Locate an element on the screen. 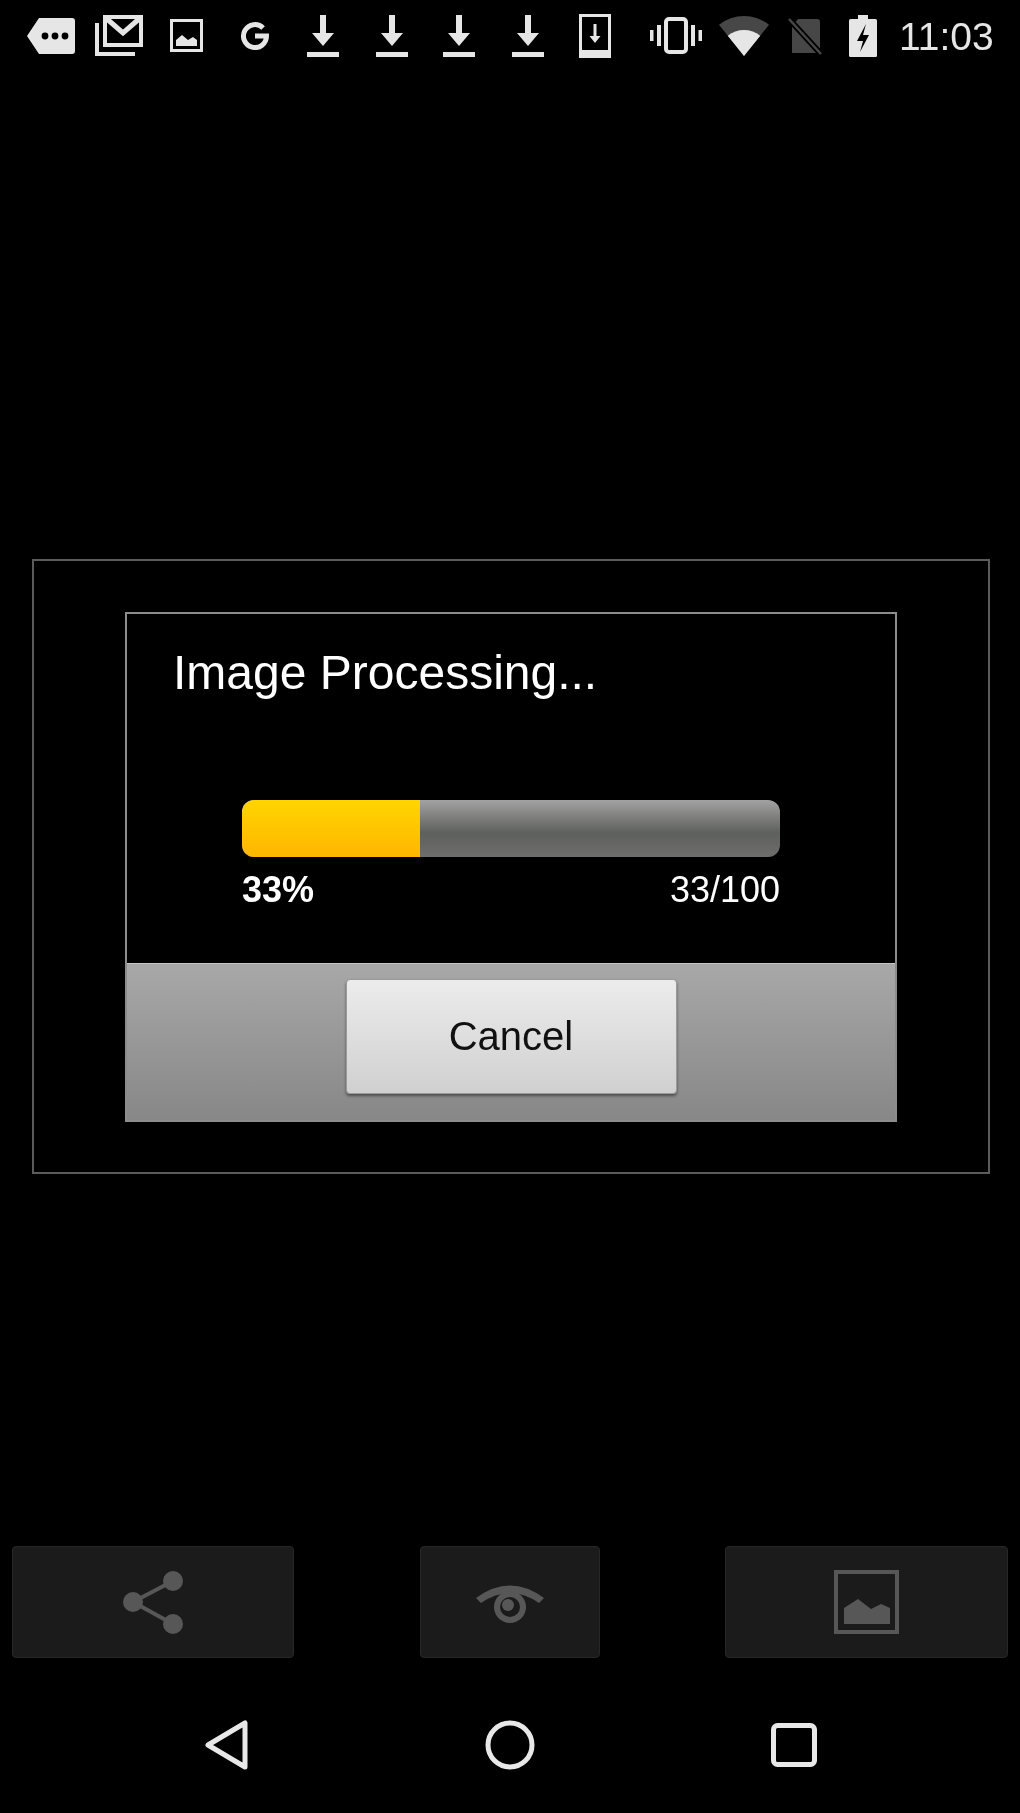 The height and width of the screenshot is (1813, 1020). progress-percent: 33% is located at coordinates (278, 890).